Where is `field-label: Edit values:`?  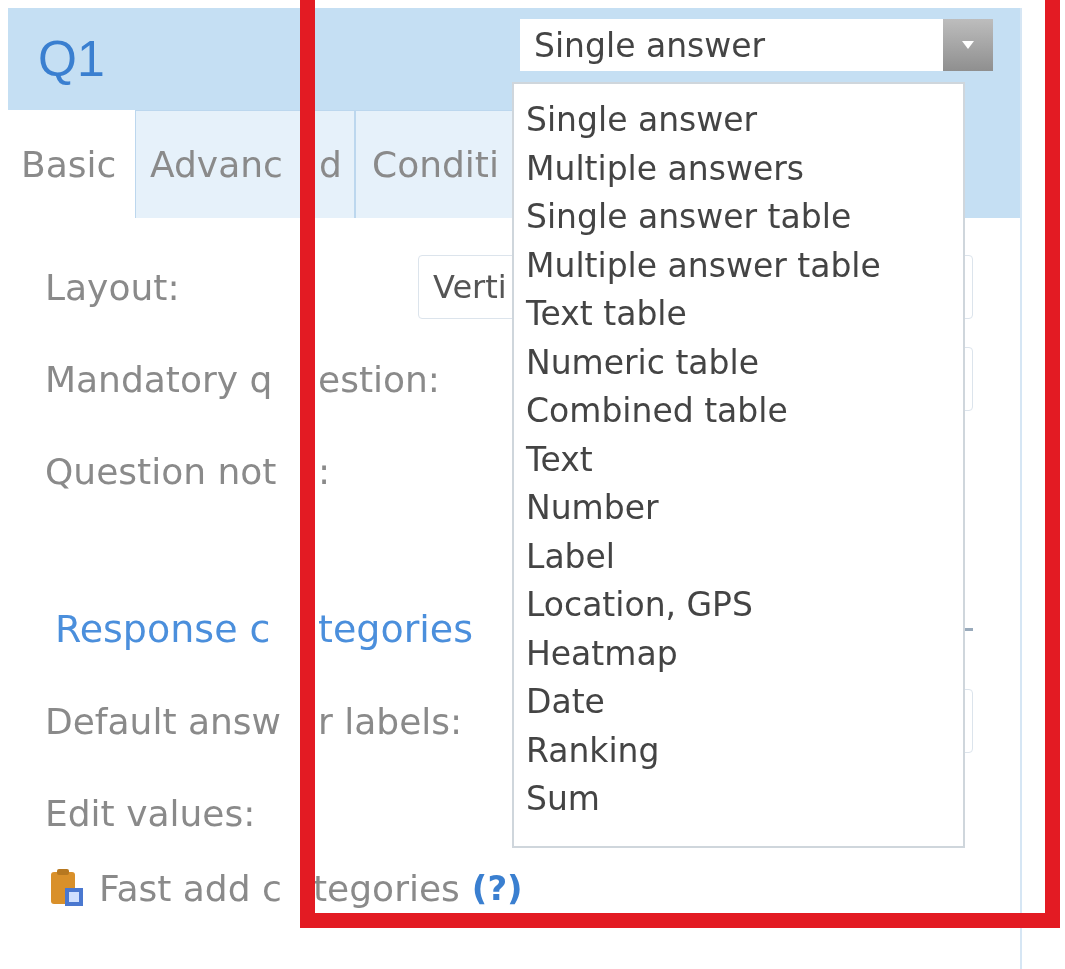
field-label: Edit values: is located at coordinates (150, 813).